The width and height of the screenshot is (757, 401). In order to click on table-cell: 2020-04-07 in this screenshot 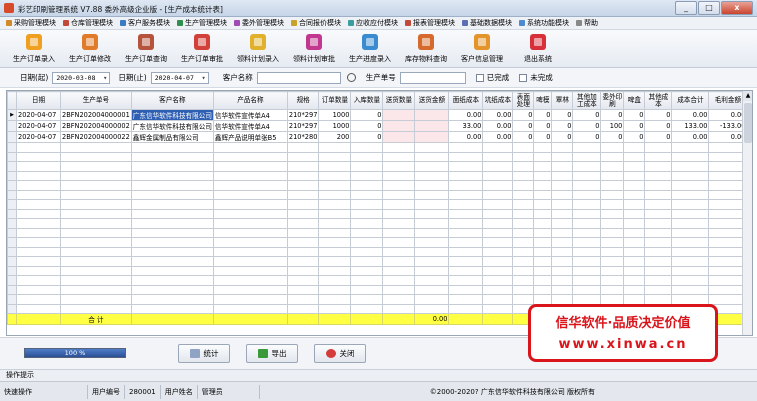, I will do `click(38, 115)`.